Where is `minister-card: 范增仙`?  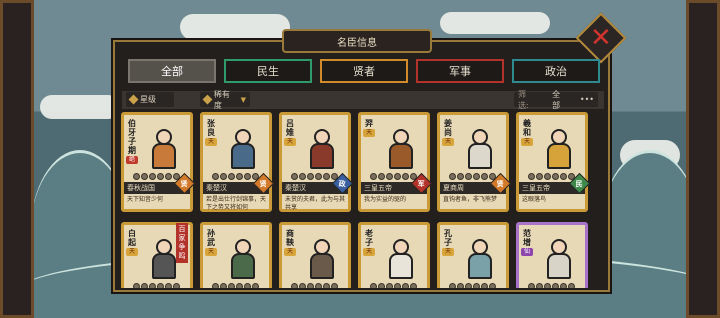
minister-card: 范增仙 is located at coordinates (552, 255).